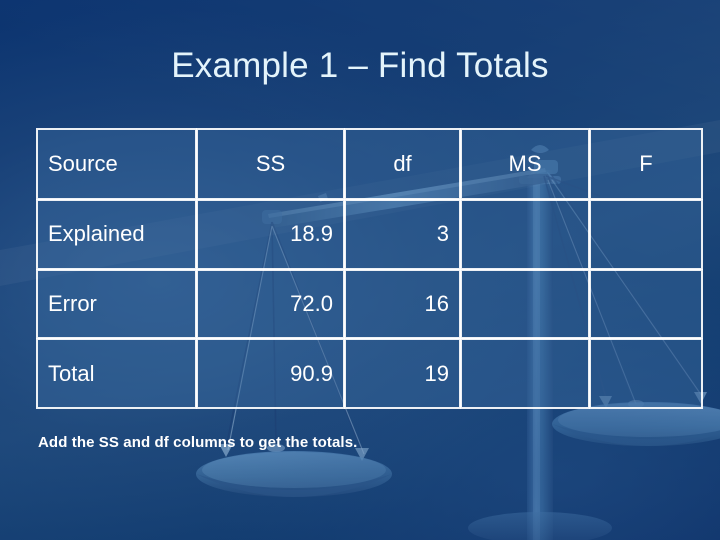 The image size is (720, 540). Describe the element at coordinates (525, 373) in the screenshot. I see `cell-ms-total` at that location.